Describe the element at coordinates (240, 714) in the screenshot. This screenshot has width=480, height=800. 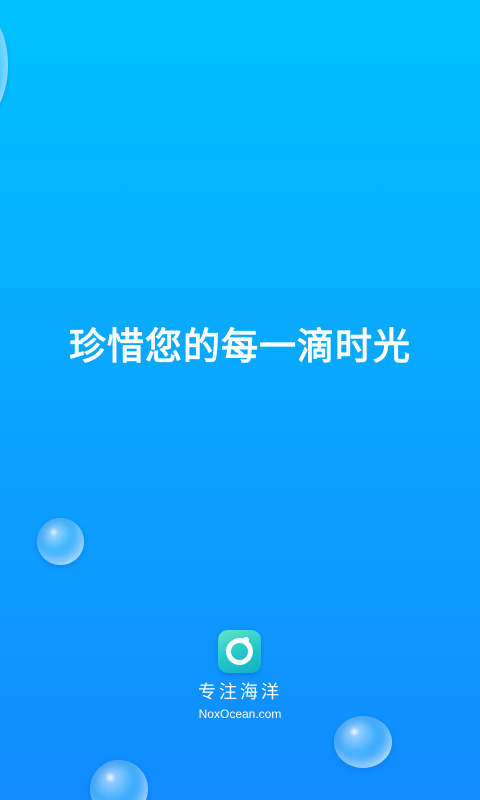
I see `brand-domain: NoxOcean.com` at that location.